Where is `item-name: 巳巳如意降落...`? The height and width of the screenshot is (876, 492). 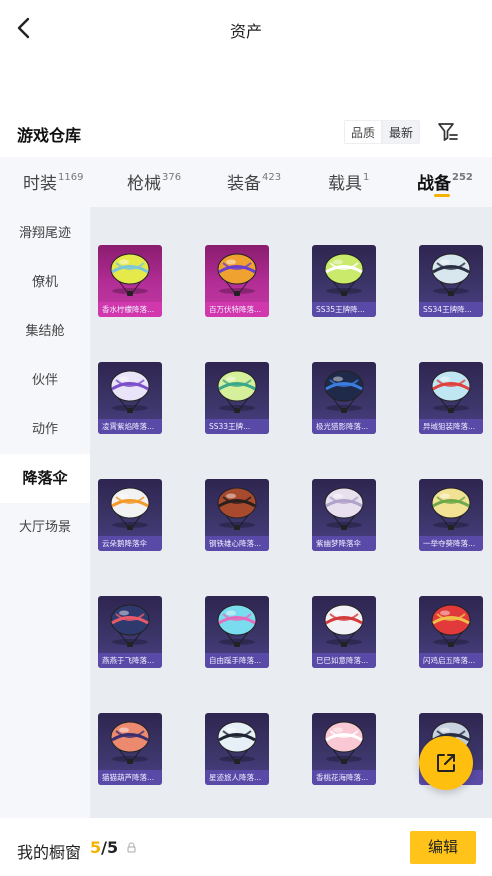
item-name: 巳巳如意降落... is located at coordinates (344, 660).